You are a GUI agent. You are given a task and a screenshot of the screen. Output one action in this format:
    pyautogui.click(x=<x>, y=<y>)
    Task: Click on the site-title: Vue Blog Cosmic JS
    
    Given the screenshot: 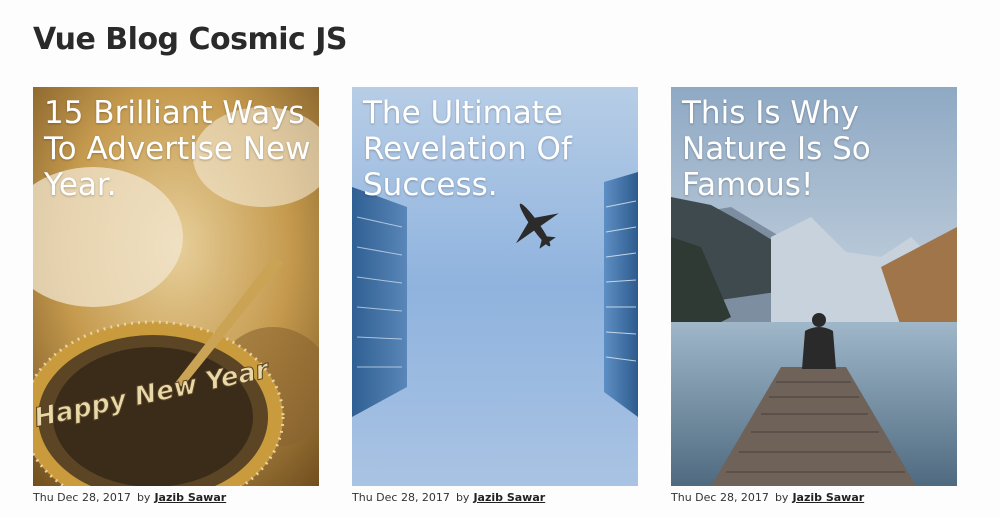 What is the action you would take?
    pyautogui.click(x=190, y=39)
    